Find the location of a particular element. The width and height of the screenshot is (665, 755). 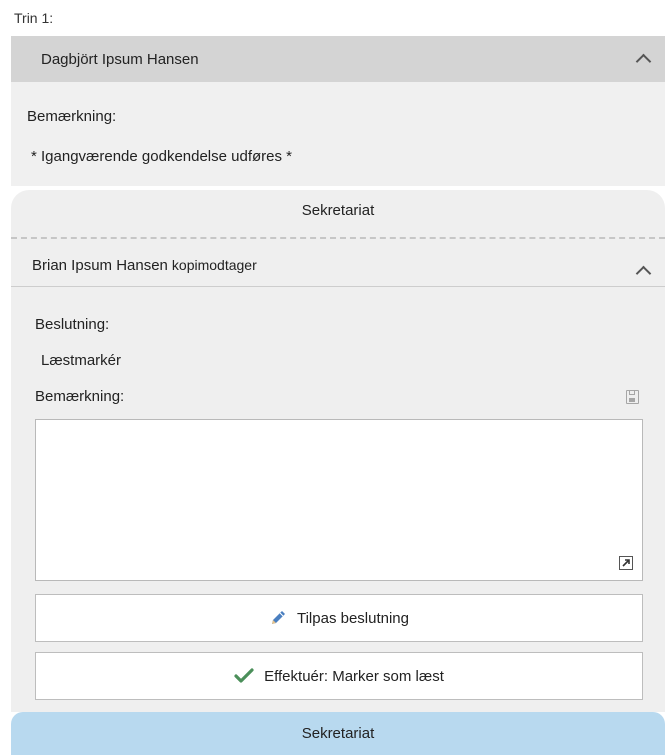

decision-value: Læstmarkér is located at coordinates (81, 360).